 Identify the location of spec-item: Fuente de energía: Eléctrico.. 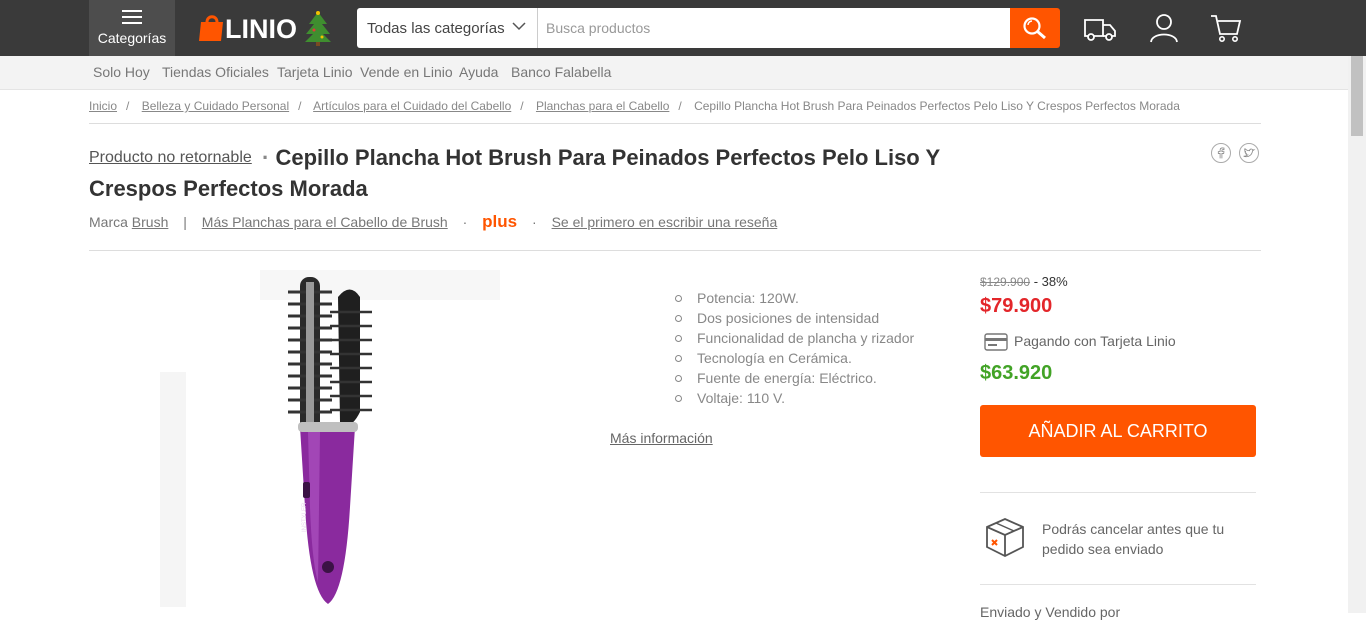
(794, 380).